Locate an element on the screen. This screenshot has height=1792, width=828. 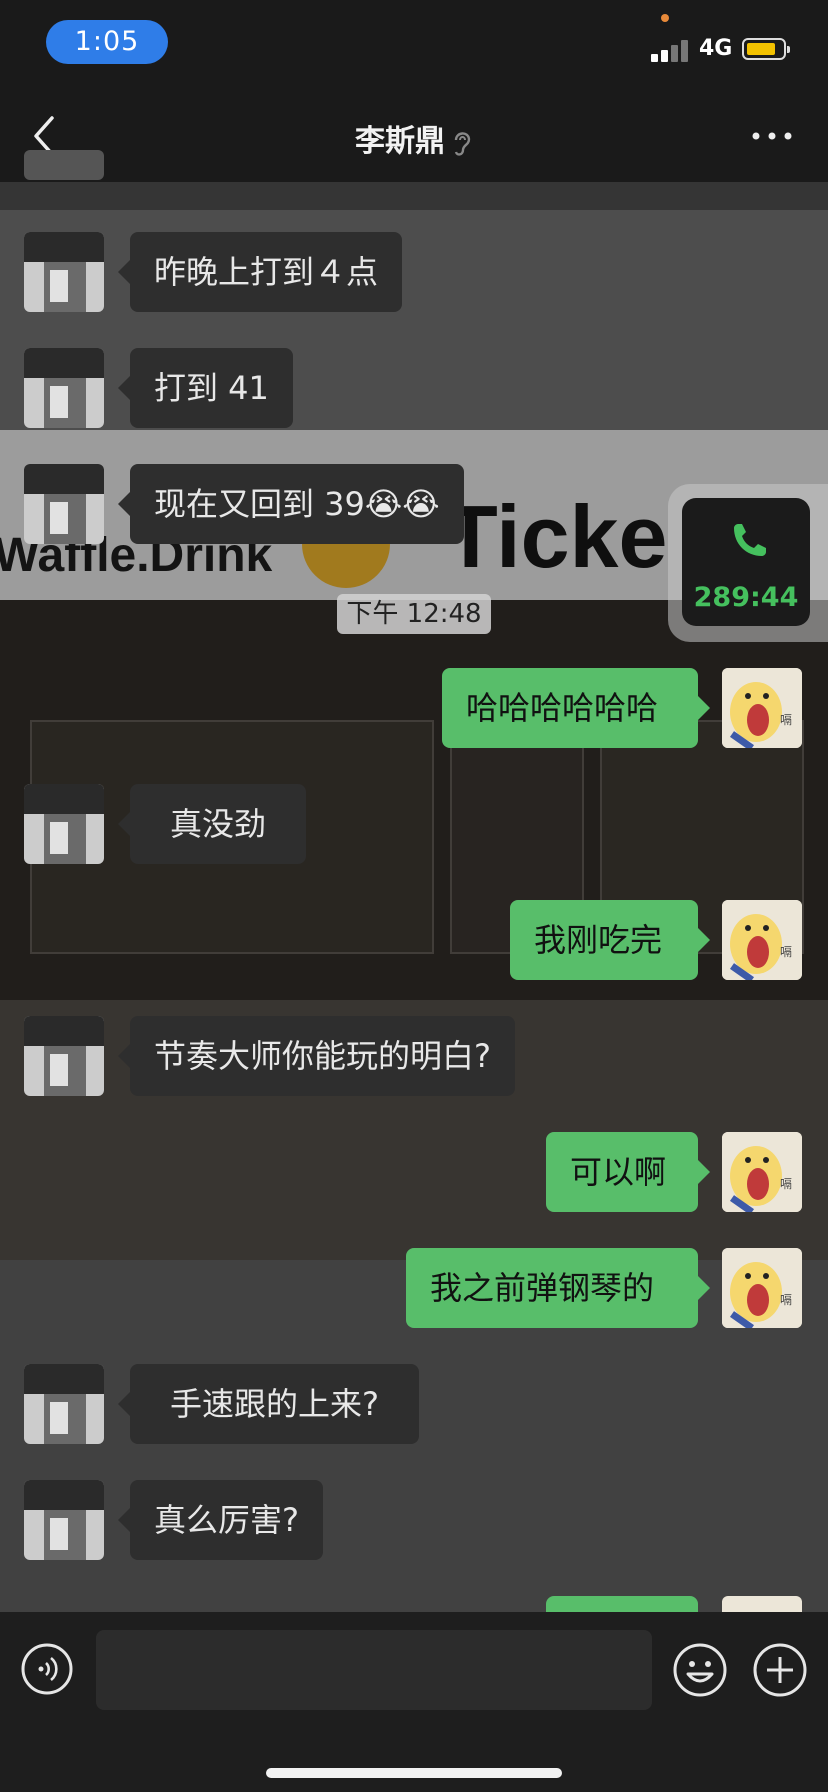
message-timestamp: 下午 12:48 is located at coordinates (414, 614).